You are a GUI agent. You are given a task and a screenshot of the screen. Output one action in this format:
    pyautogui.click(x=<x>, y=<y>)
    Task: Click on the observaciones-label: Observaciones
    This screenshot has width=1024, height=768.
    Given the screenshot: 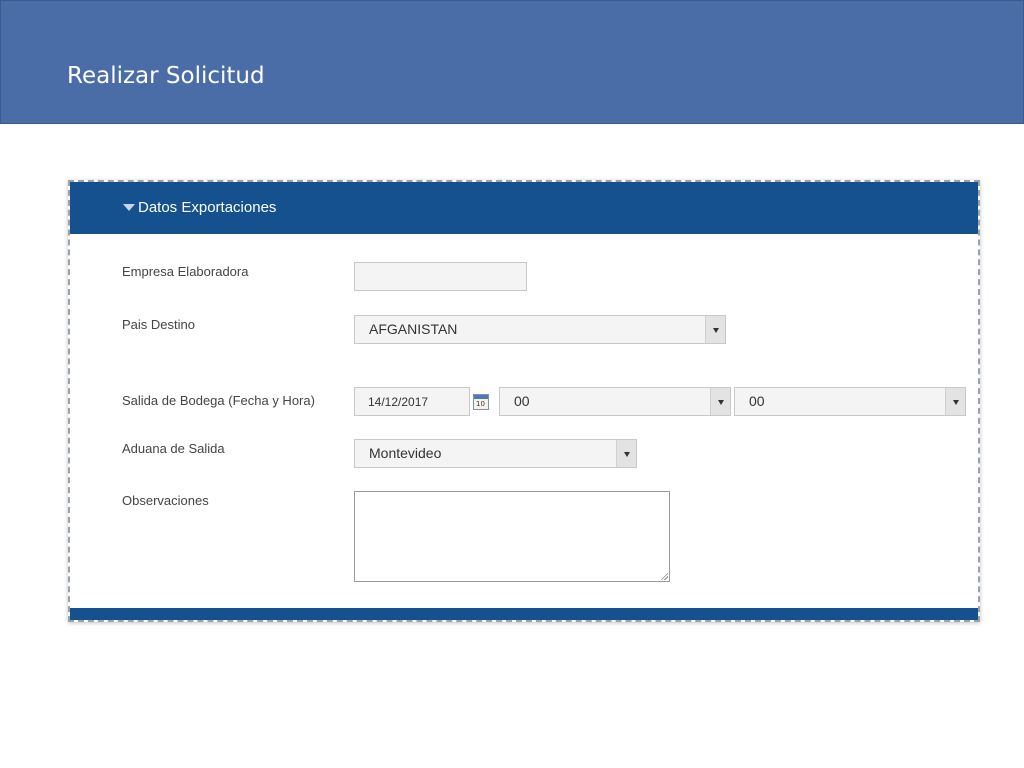 What is the action you would take?
    pyautogui.click(x=165, y=500)
    